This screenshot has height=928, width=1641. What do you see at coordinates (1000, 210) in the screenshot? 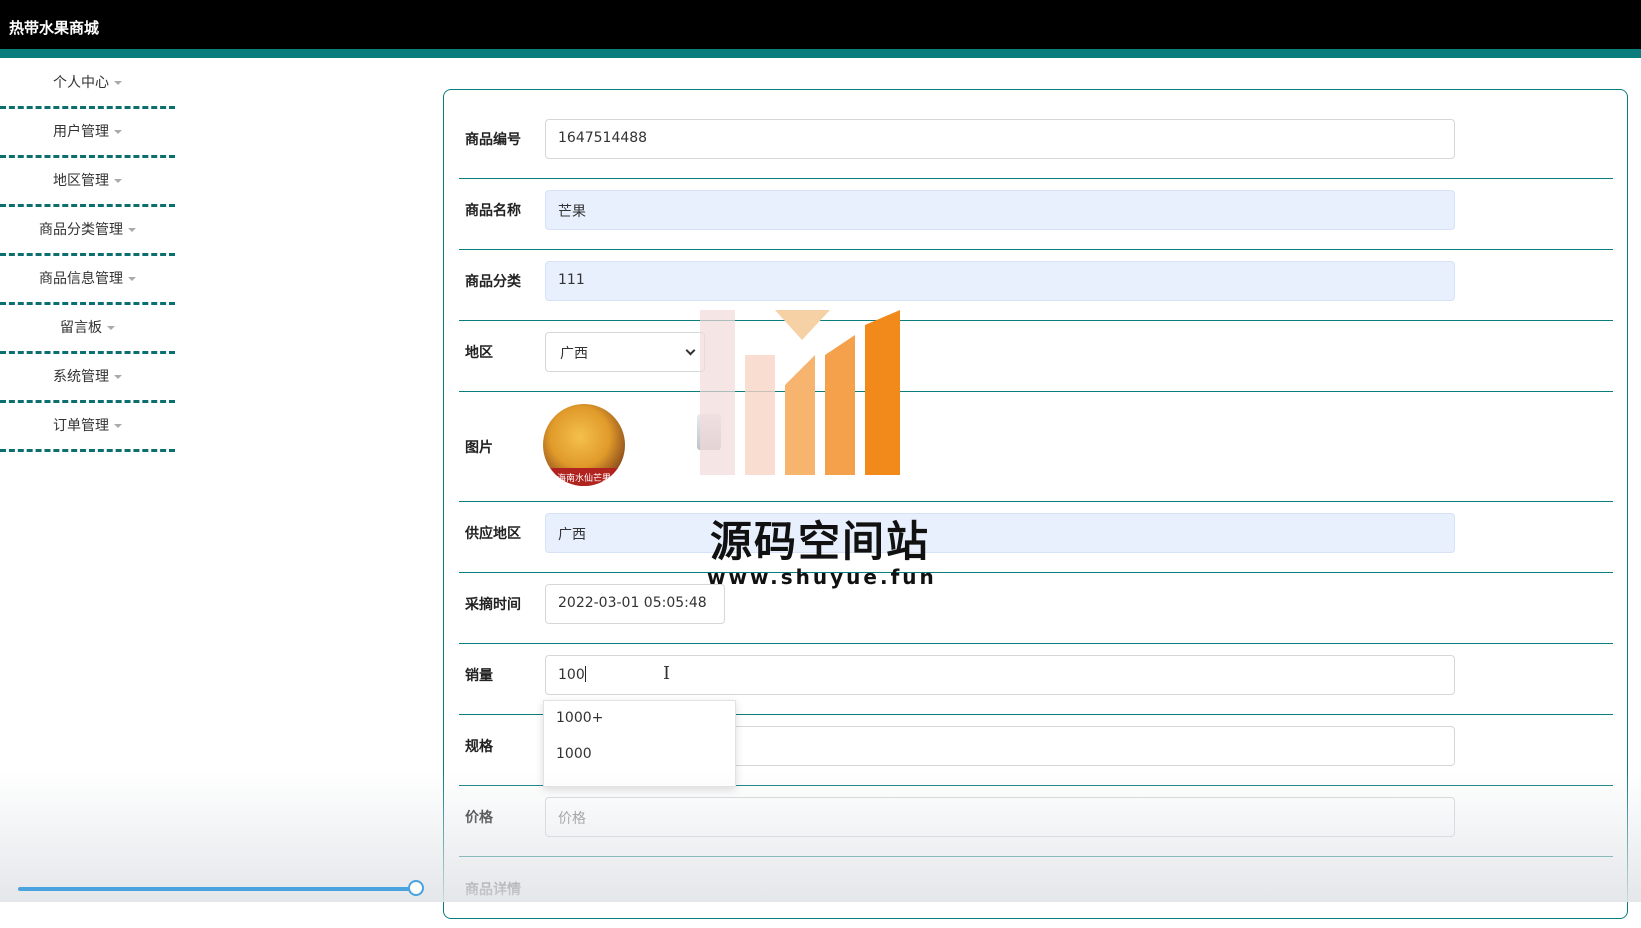
I see `product-name-input: 芒果` at bounding box center [1000, 210].